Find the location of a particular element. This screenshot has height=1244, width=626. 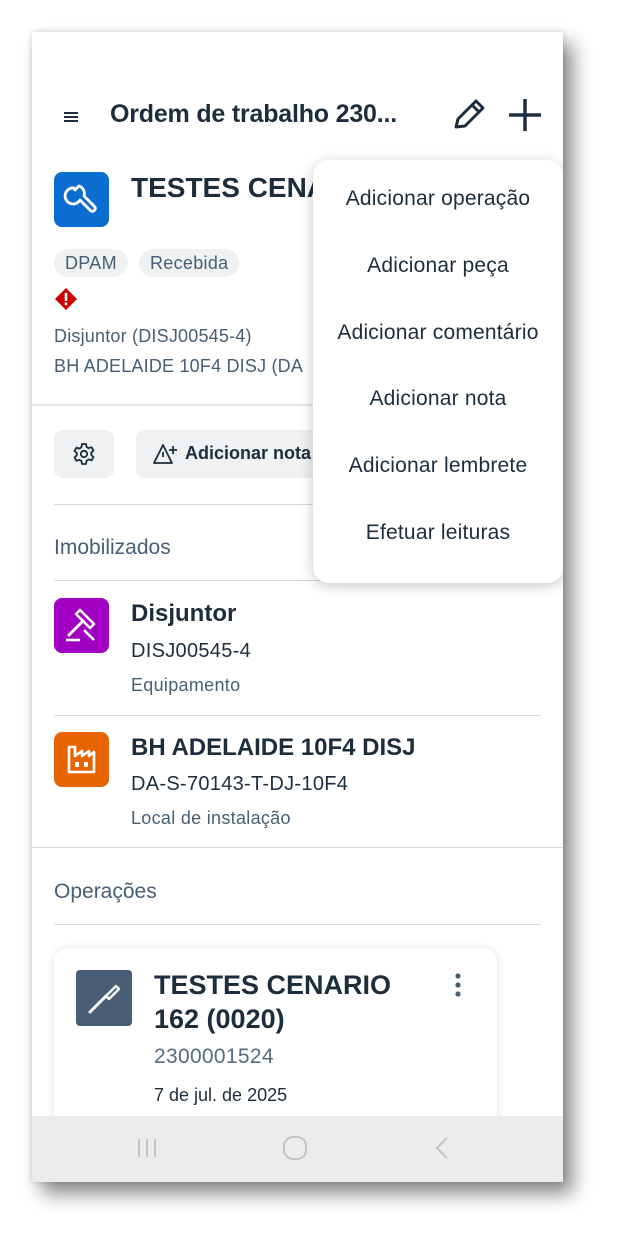

asset-title: Disjuntor is located at coordinates (183, 614).